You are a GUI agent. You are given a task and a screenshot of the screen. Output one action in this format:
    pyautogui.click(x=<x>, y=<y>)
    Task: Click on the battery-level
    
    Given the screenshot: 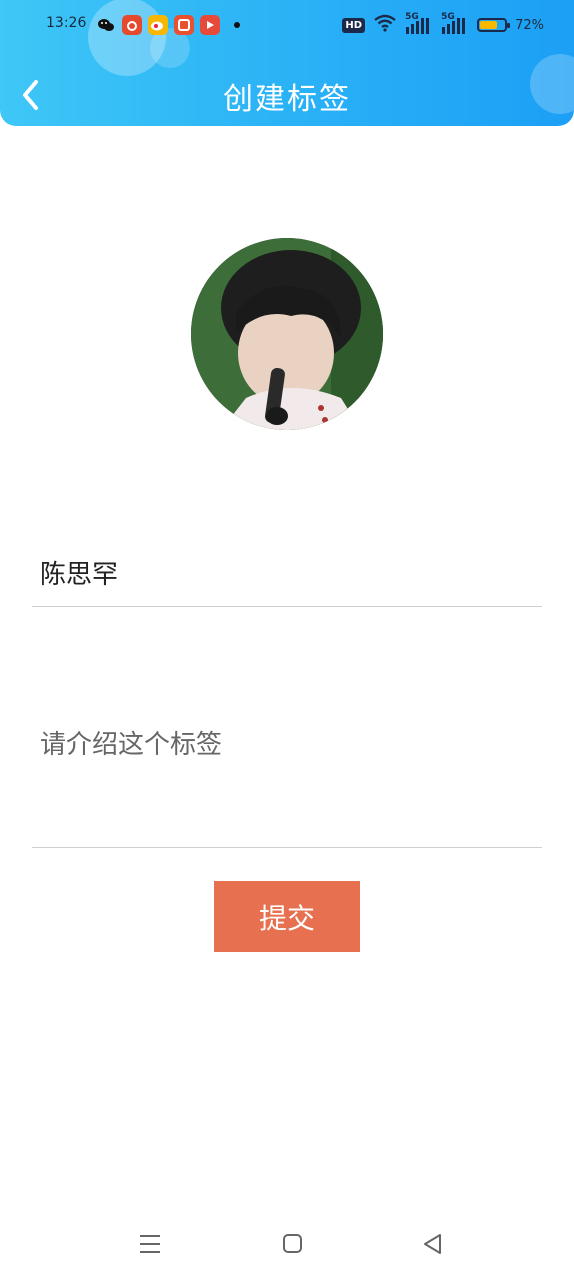 What is the action you would take?
    pyautogui.click(x=489, y=25)
    